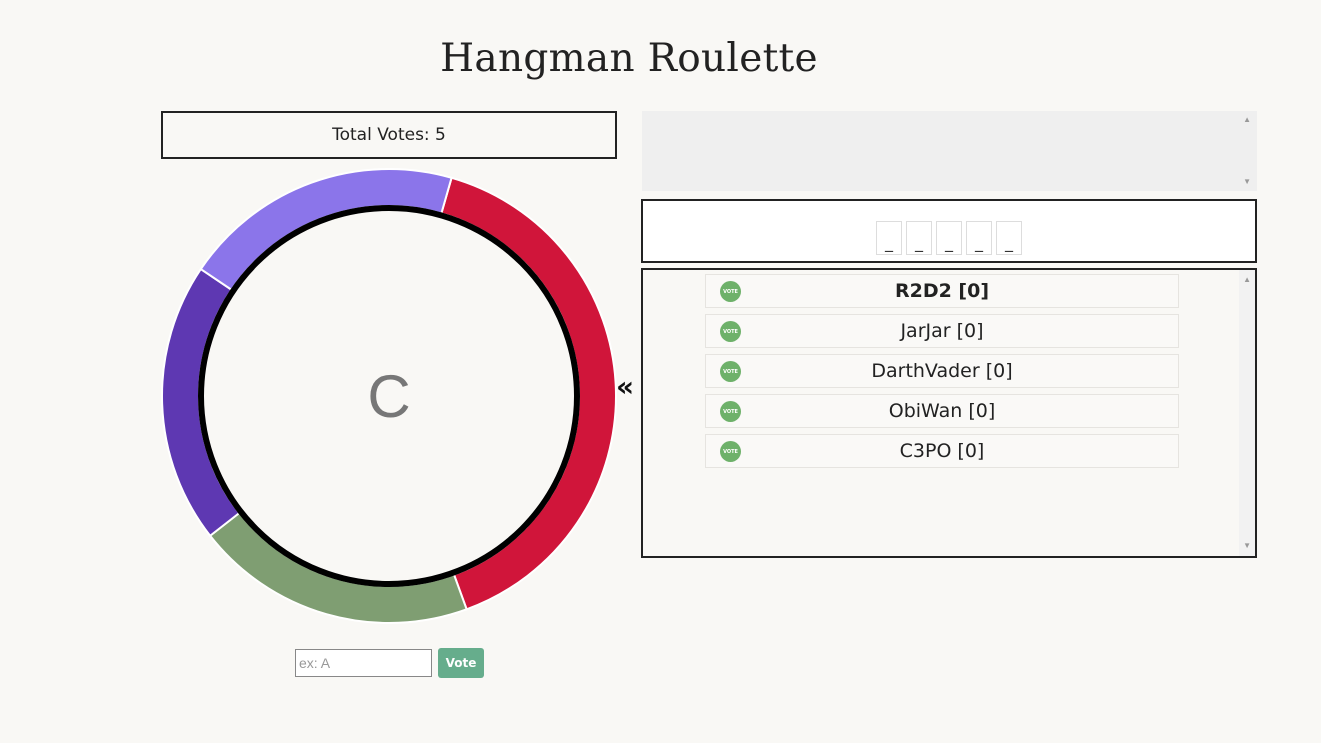 The width and height of the screenshot is (1321, 743). I want to click on hidden-word: _ _ _ _ _, so click(949, 231).